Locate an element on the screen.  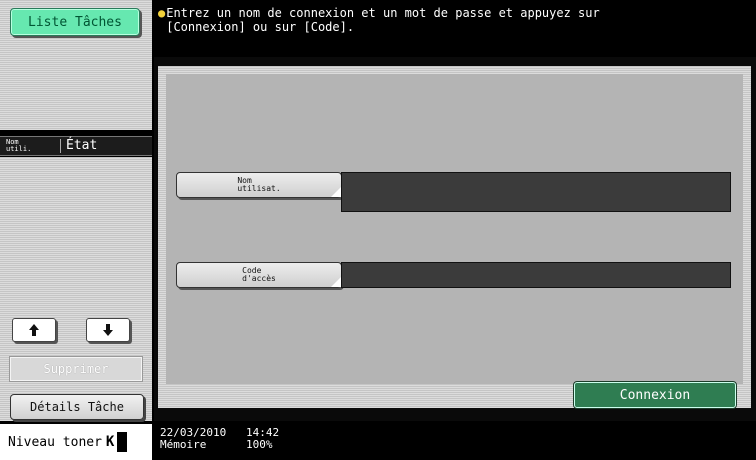
job-list-button: Liste Tâches is located at coordinates (75, 22).